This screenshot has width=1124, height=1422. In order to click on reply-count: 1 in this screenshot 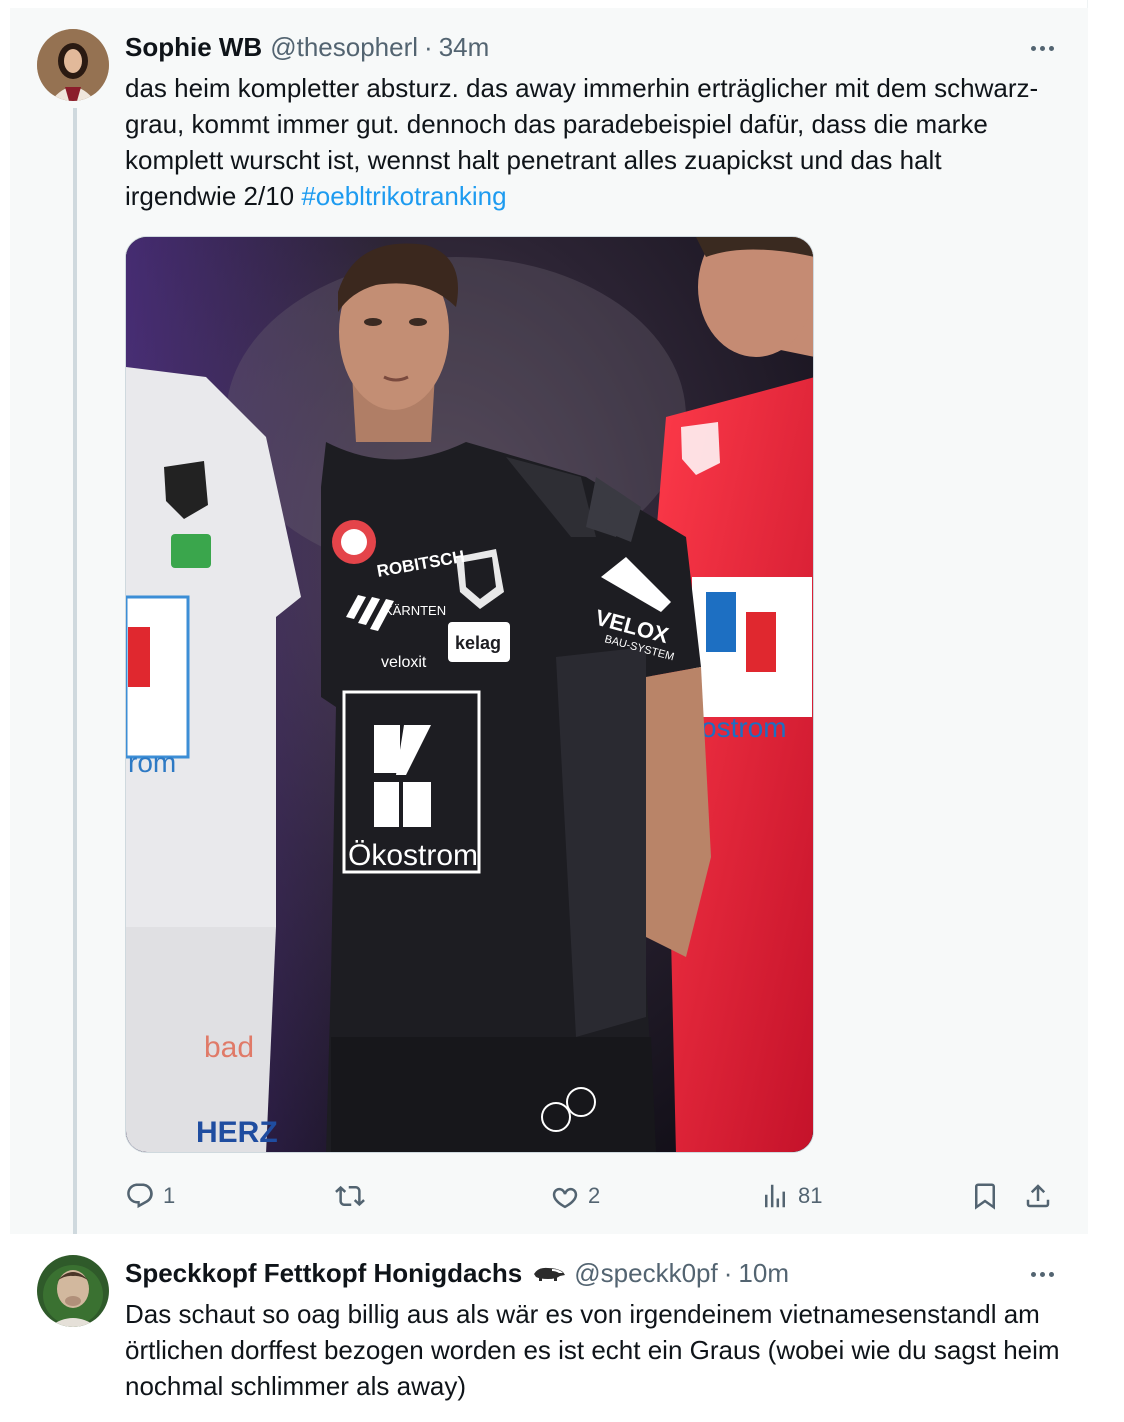, I will do `click(169, 1195)`.